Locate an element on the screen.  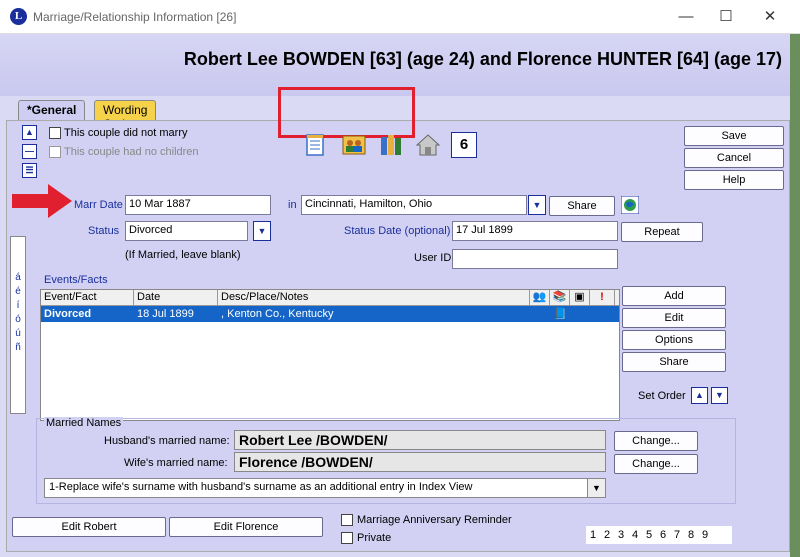
repeat-button: Repeat is located at coordinates (662, 232).